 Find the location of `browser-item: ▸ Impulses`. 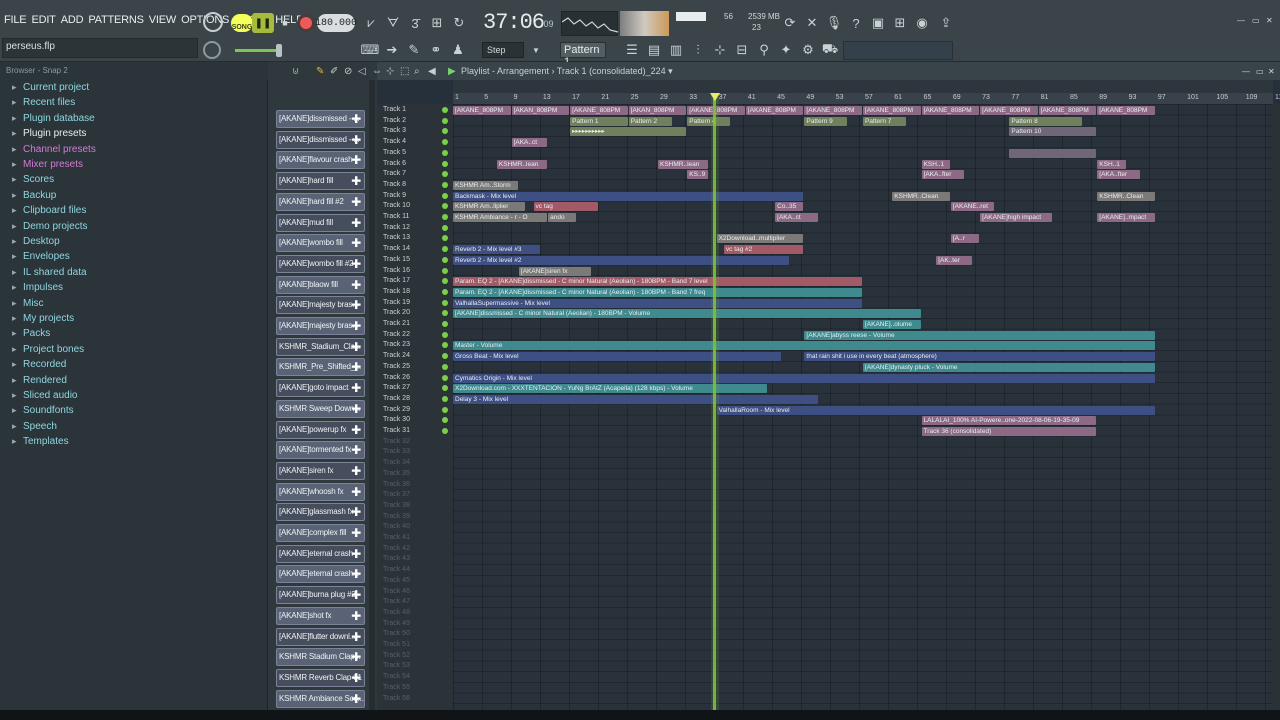

browser-item: ▸ Impulses is located at coordinates (37, 289).